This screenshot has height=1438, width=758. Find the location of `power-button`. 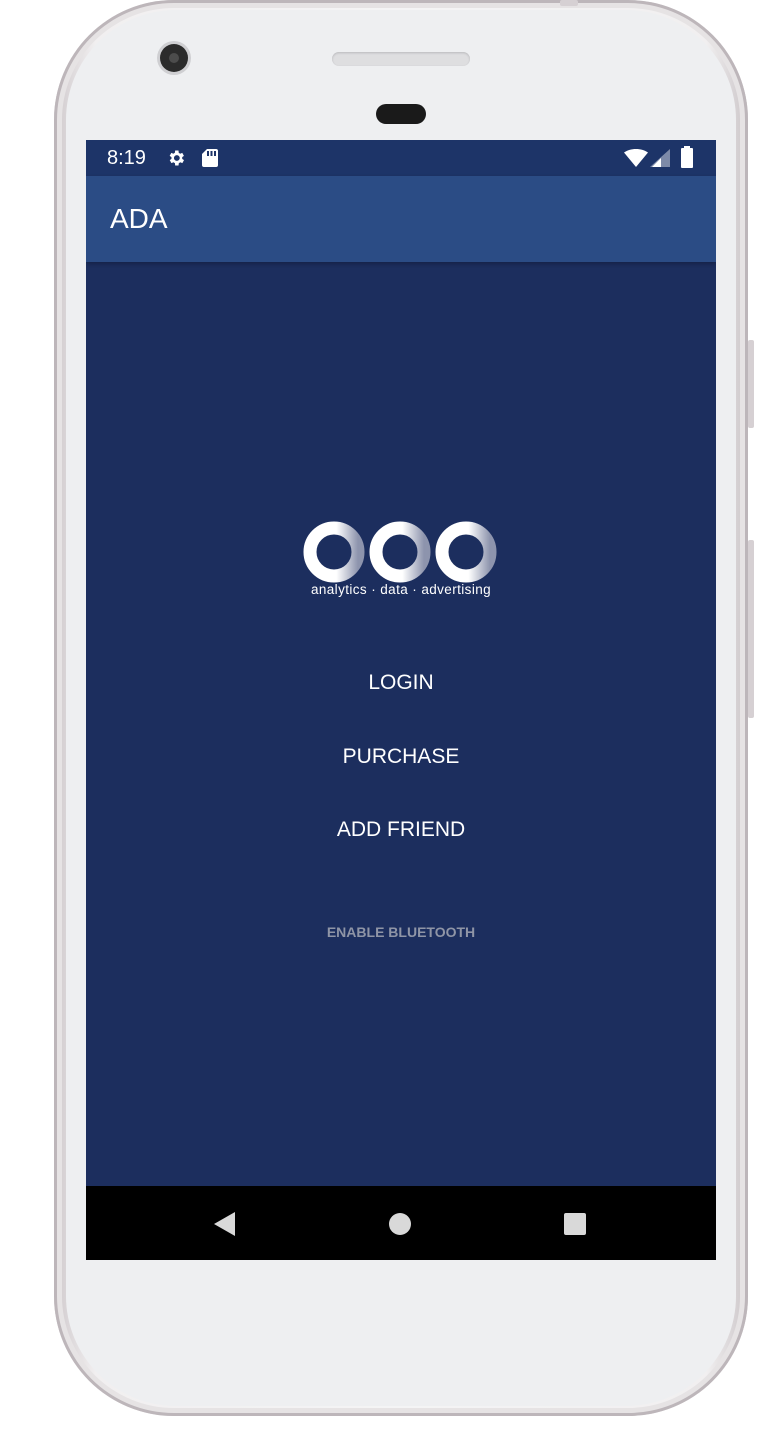

power-button is located at coordinates (751, 384).